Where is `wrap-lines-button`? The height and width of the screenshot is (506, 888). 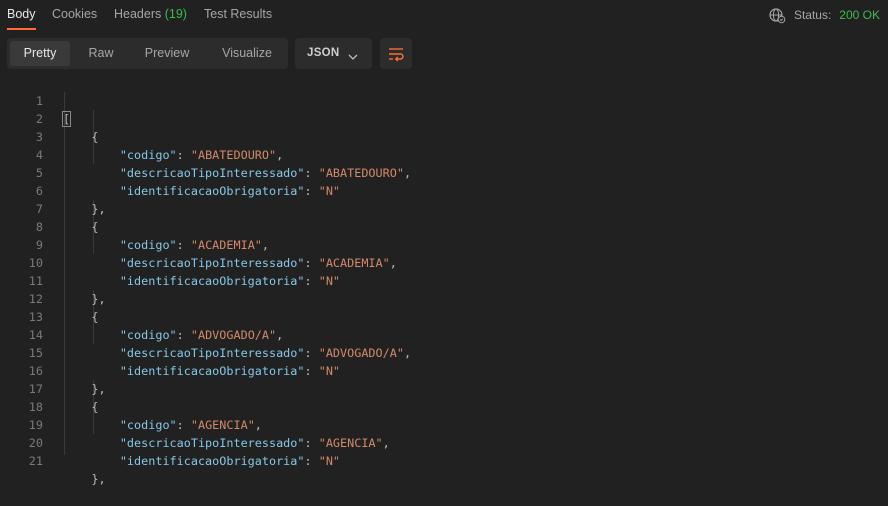
wrap-lines-button is located at coordinates (396, 53).